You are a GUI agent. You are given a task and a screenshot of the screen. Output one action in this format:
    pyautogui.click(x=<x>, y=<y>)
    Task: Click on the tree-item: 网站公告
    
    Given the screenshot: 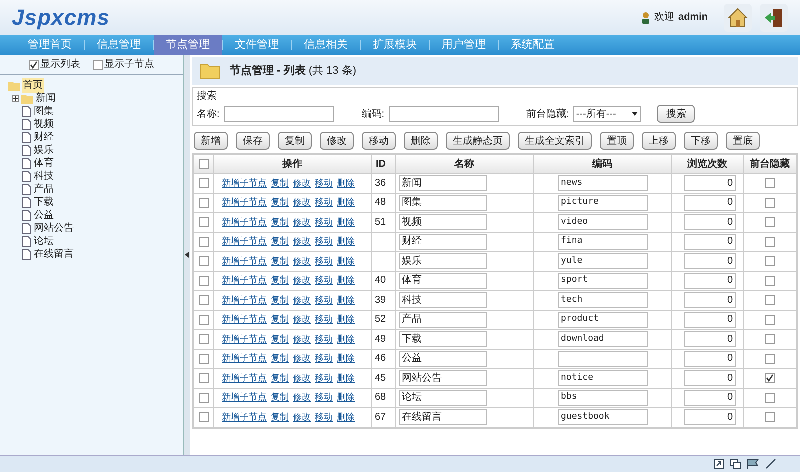 What is the action you would take?
    pyautogui.click(x=54, y=228)
    